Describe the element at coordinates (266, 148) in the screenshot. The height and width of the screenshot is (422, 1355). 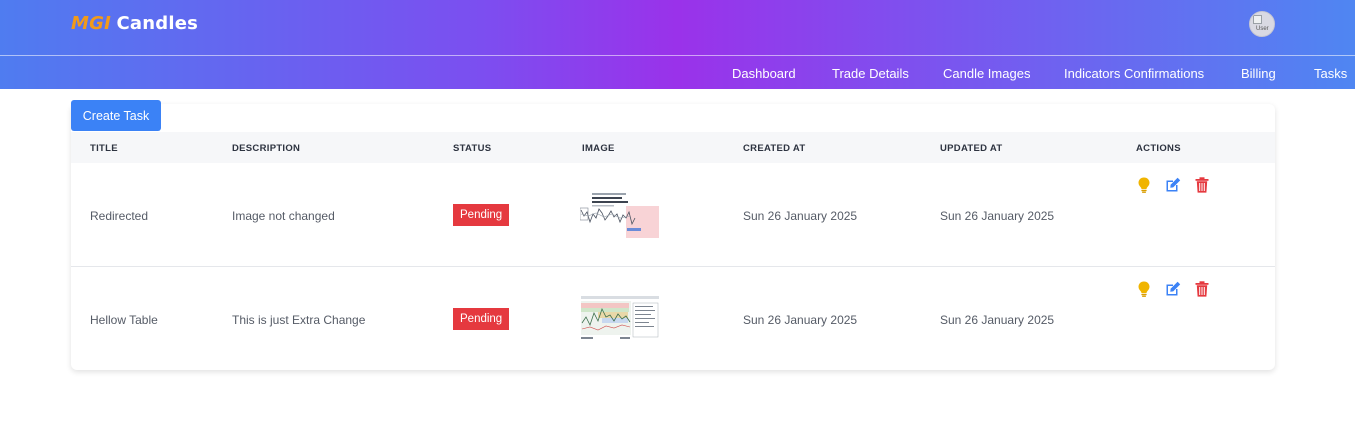
I see `column-description: DESCRIPTION` at that location.